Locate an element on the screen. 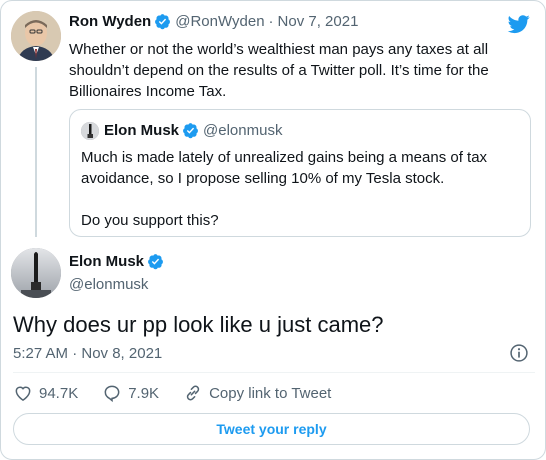 This screenshot has width=546, height=460. like-button: 94.7K is located at coordinates (45, 393).